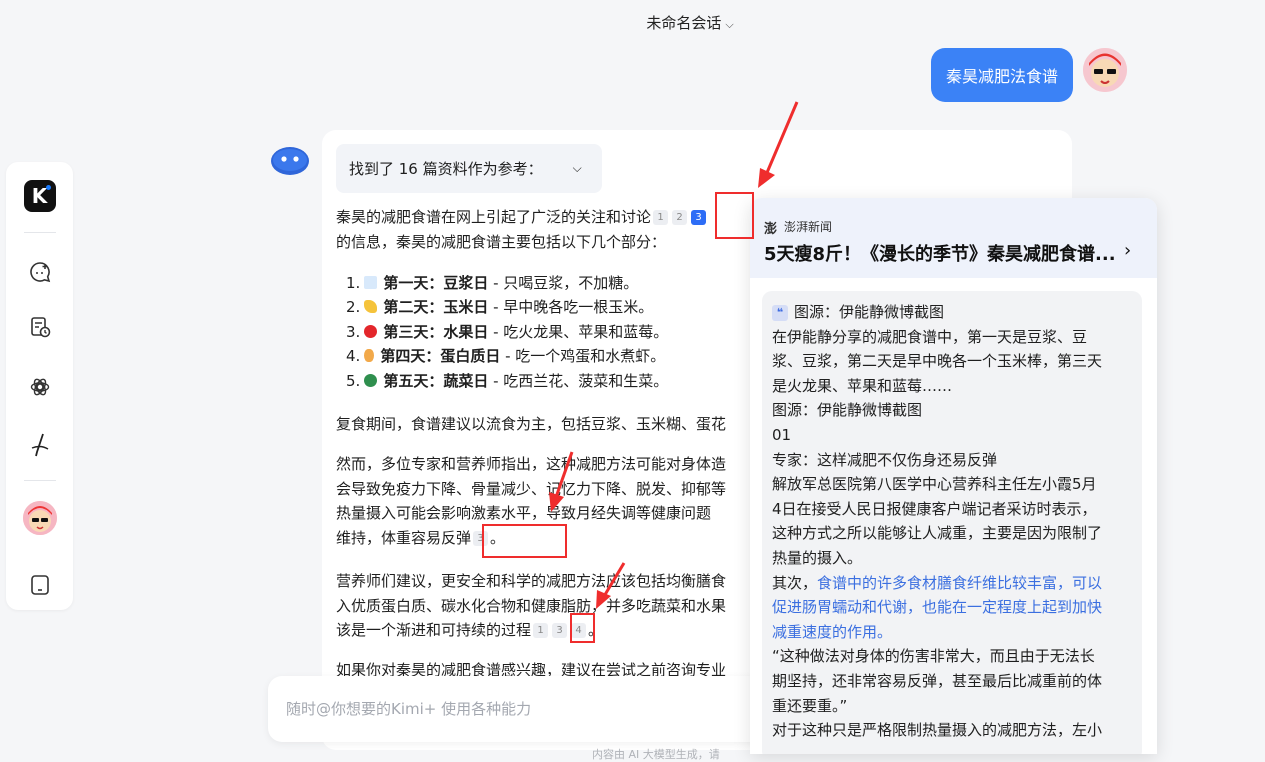  What do you see at coordinates (500, 307) in the screenshot?
I see `list-item: 2. 第二天：玉米日 - 早中晚各吃一根玉米。` at bounding box center [500, 307].